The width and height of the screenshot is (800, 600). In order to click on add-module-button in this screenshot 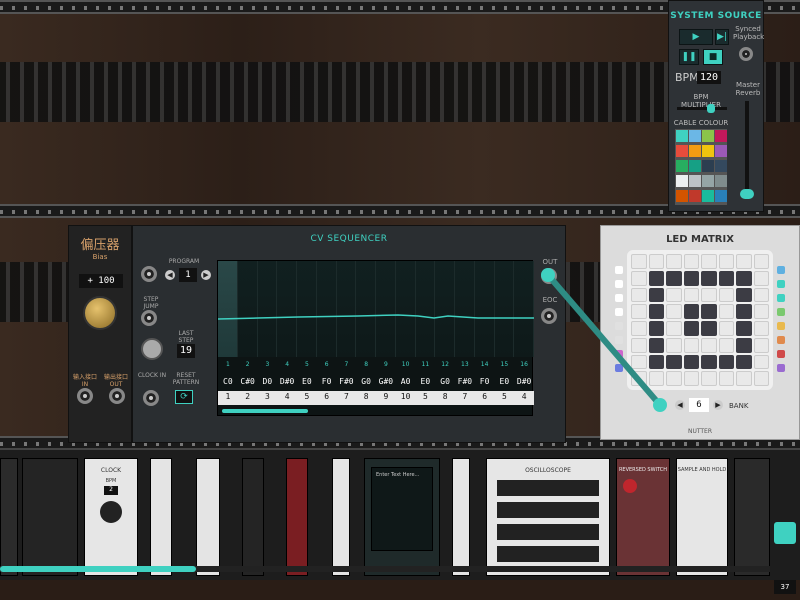, I will do `click(785, 533)`.